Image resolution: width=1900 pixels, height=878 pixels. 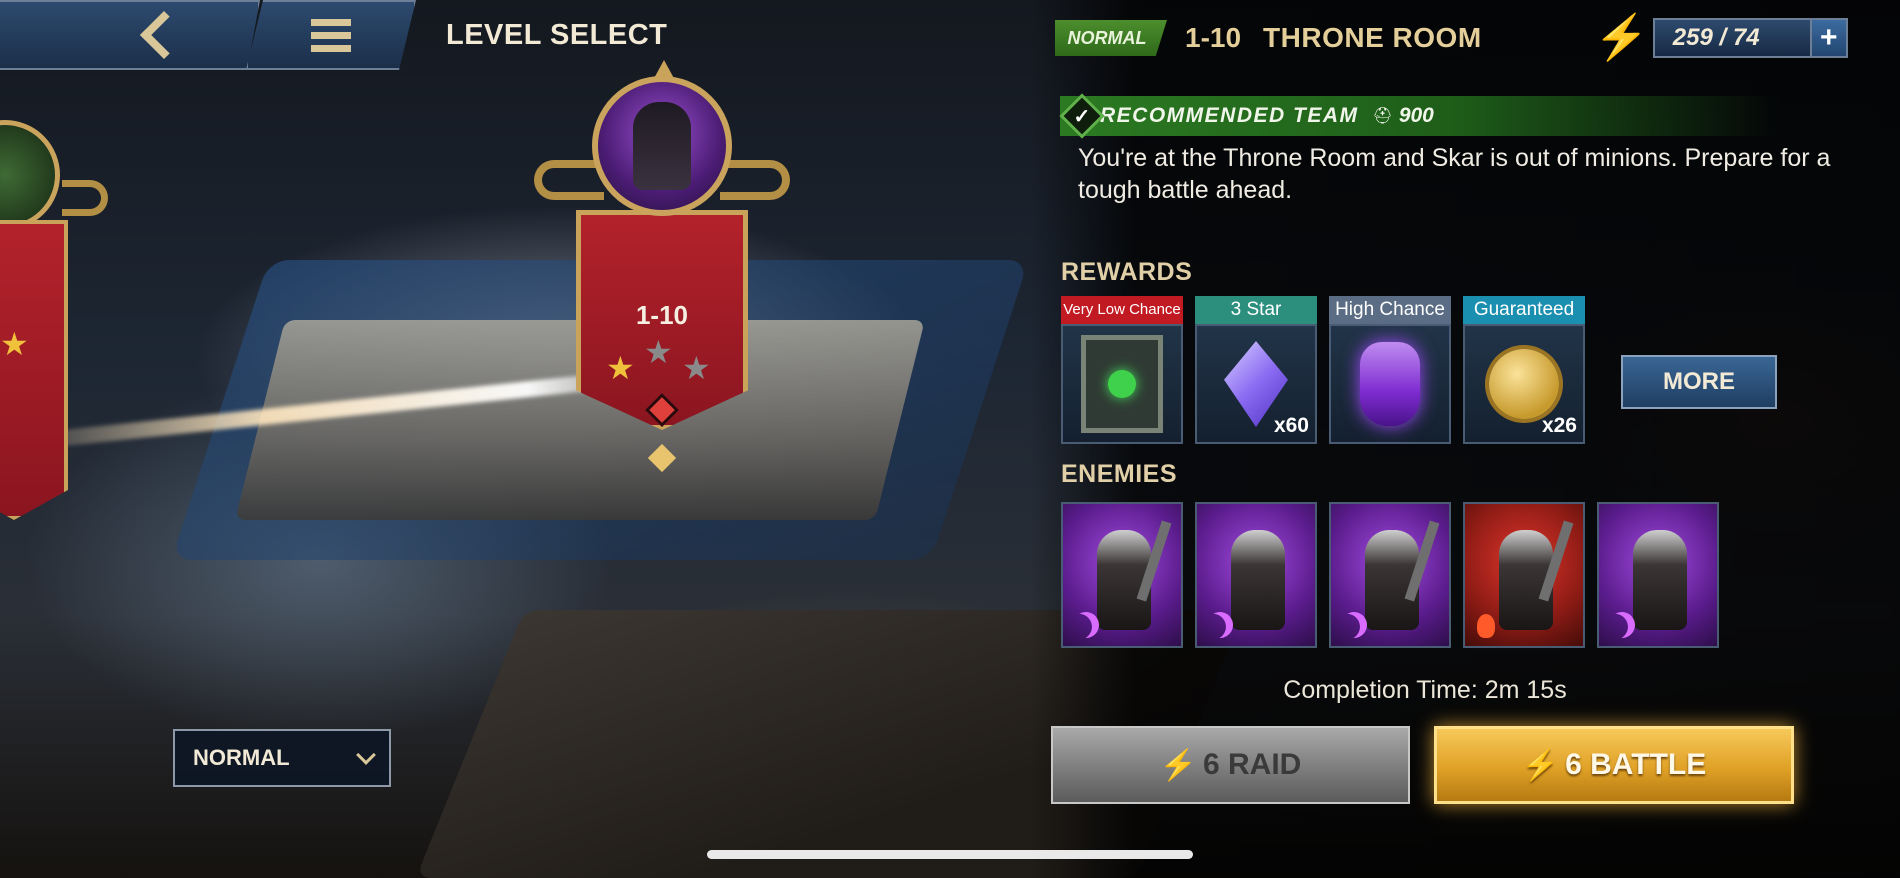 I want to click on boss-figure, so click(x=662, y=146).